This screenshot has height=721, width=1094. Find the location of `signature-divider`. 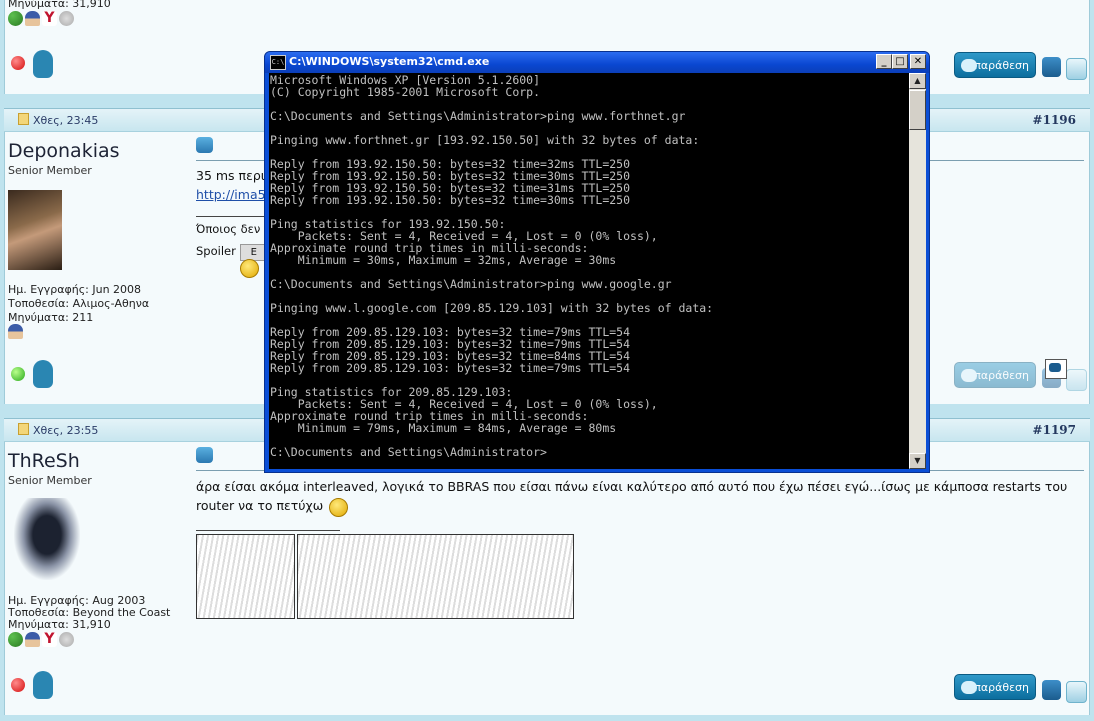

signature-divider is located at coordinates (268, 530).